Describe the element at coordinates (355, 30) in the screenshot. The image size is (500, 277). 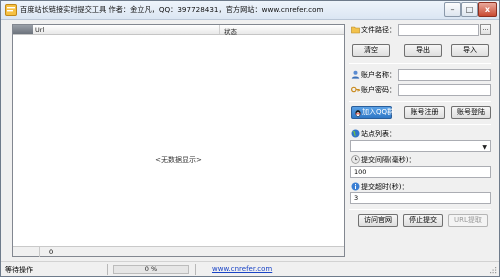
I see `folder-icon` at that location.